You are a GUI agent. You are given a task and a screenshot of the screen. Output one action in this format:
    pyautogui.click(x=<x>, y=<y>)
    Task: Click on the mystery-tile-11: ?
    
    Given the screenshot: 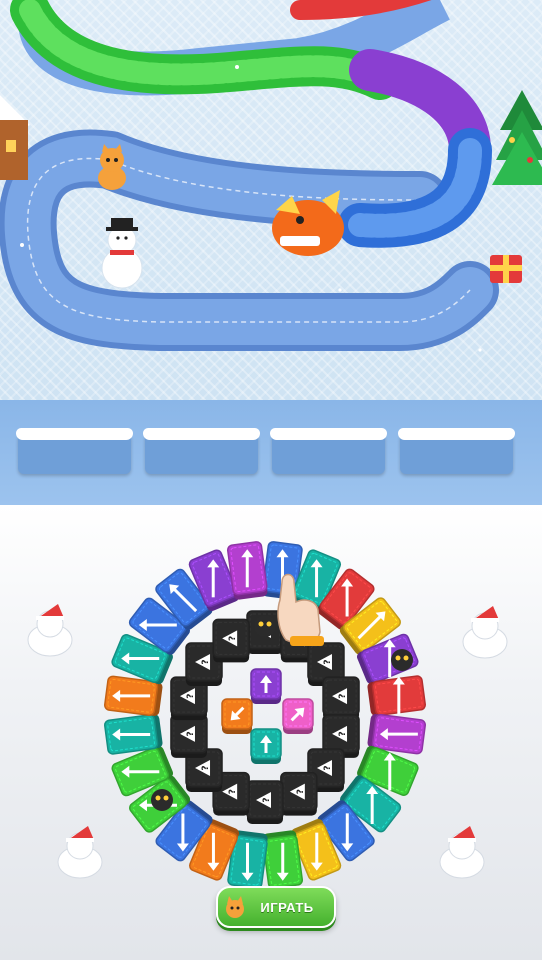 What is the action you would take?
    pyautogui.click(x=189, y=736)
    